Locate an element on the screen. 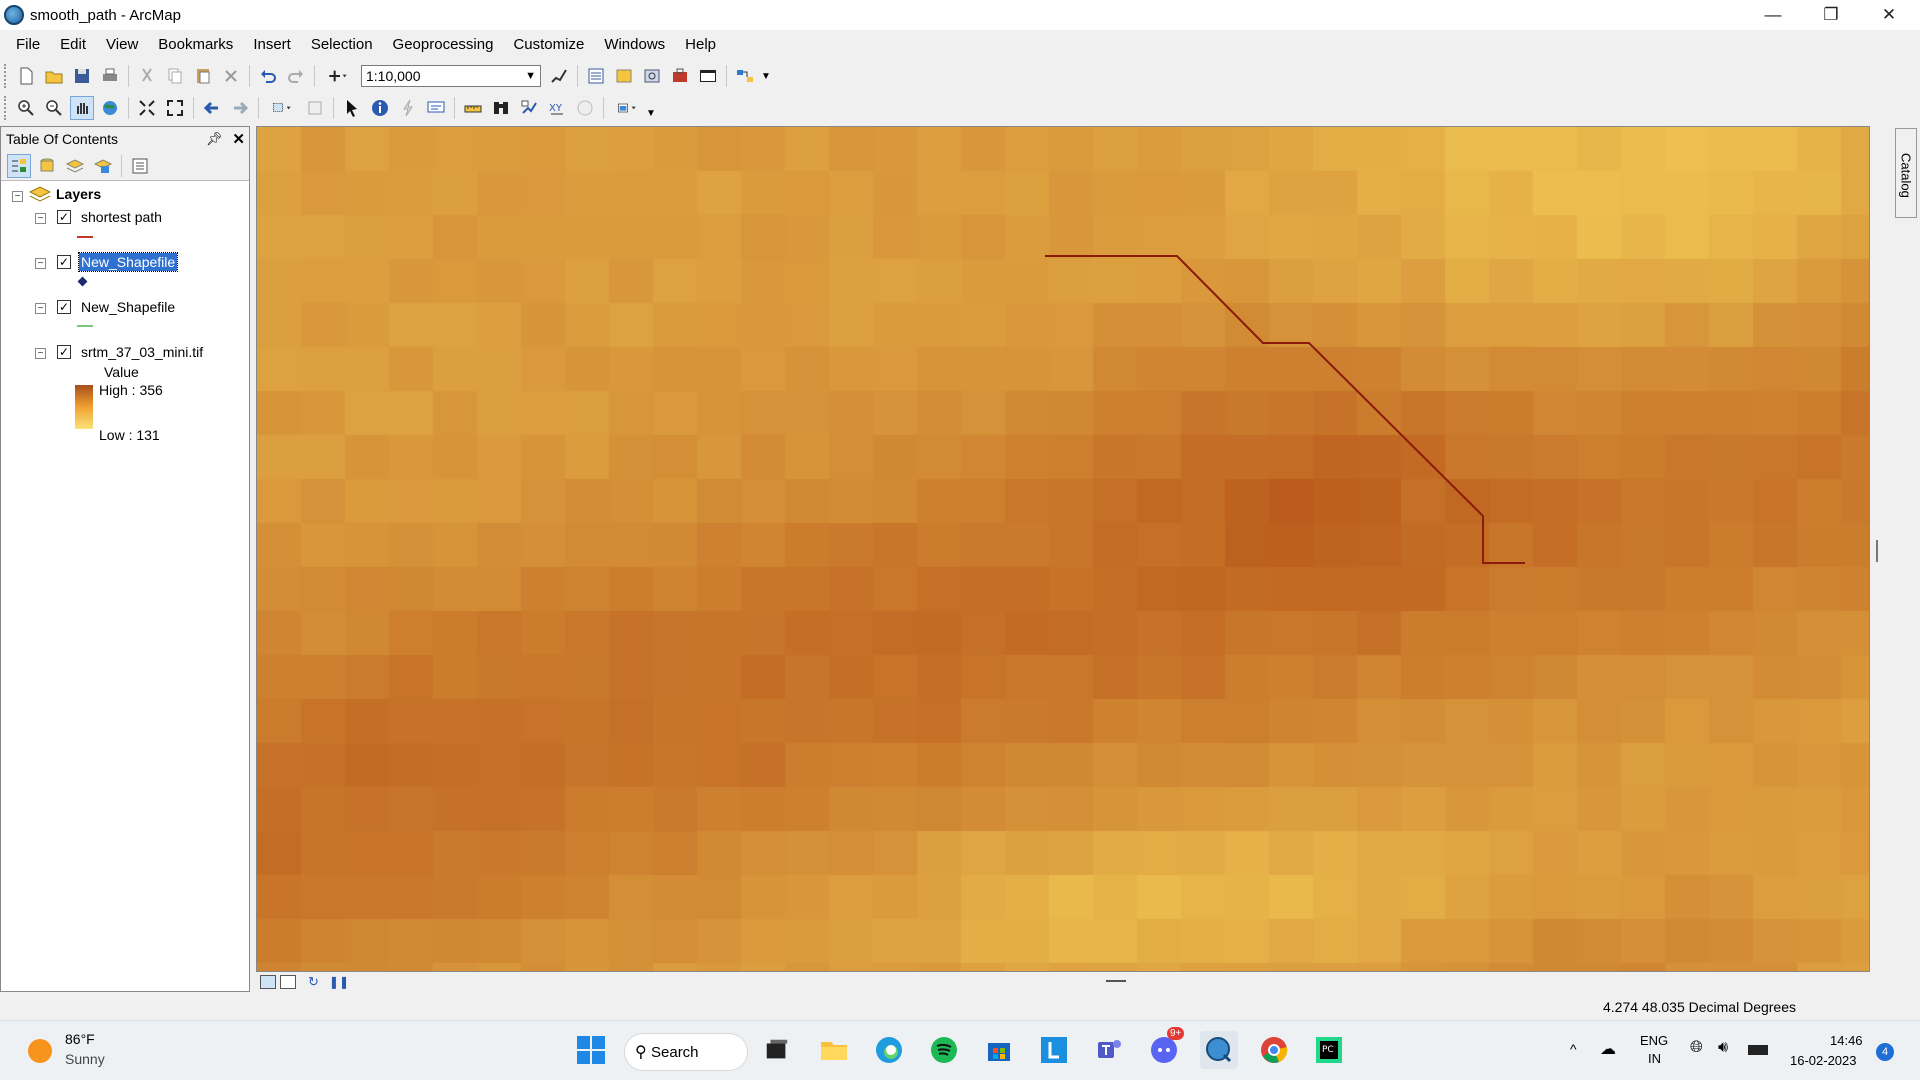 The image size is (1920, 1080). select-features-icon is located at coordinates (282, 108).